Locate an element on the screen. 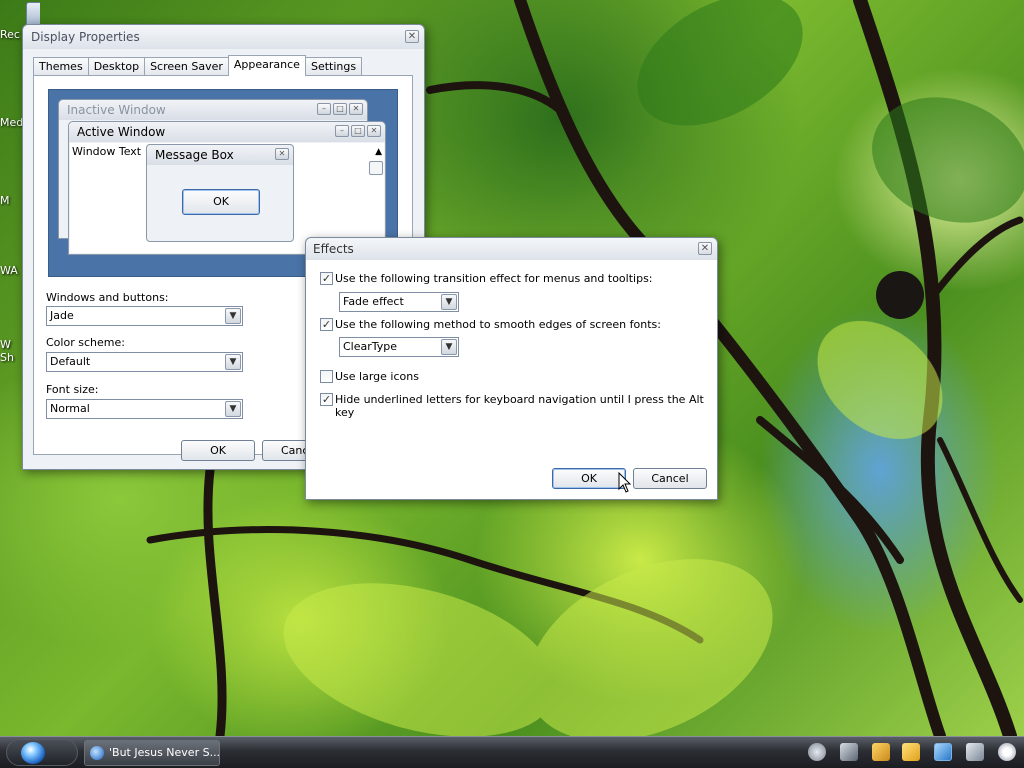 The image size is (1024, 768). large-icons-label: Use large icons is located at coordinates (377, 376).